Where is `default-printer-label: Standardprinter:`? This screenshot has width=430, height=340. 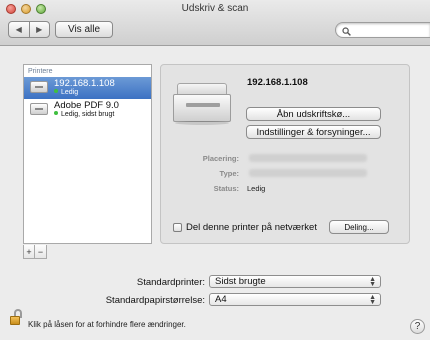 default-printer-label: Standardprinter: is located at coordinates (170, 282).